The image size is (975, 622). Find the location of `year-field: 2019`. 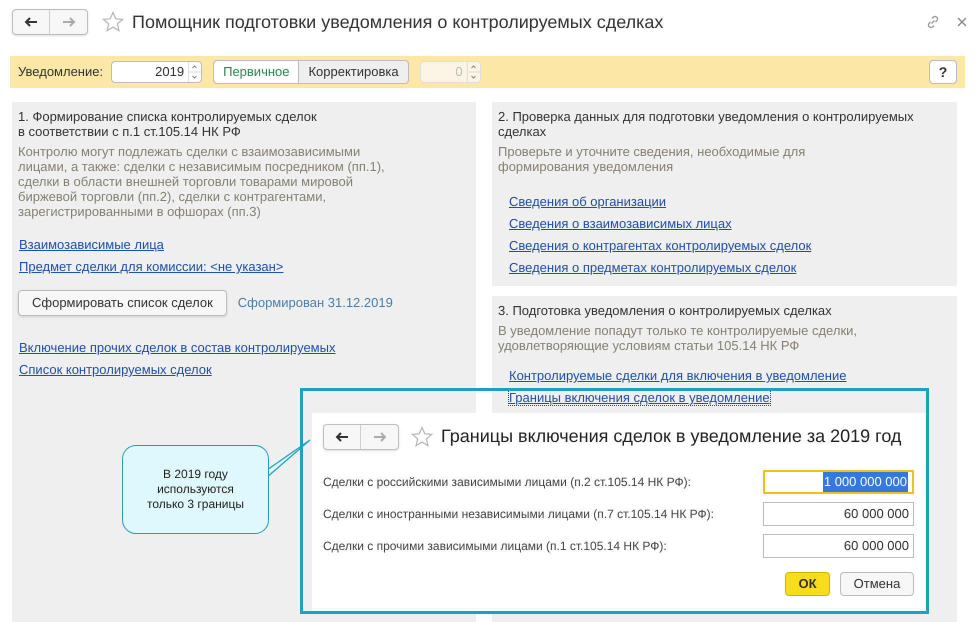

year-field: 2019 is located at coordinates (156, 72).